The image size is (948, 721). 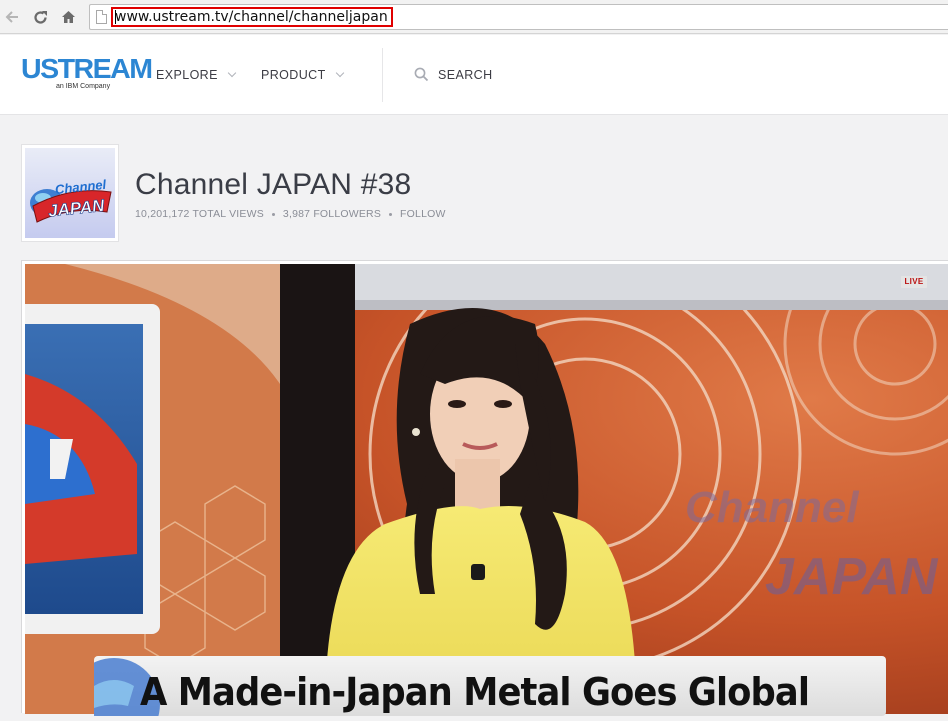 What do you see at coordinates (12, 17) in the screenshot?
I see `back-icon` at bounding box center [12, 17].